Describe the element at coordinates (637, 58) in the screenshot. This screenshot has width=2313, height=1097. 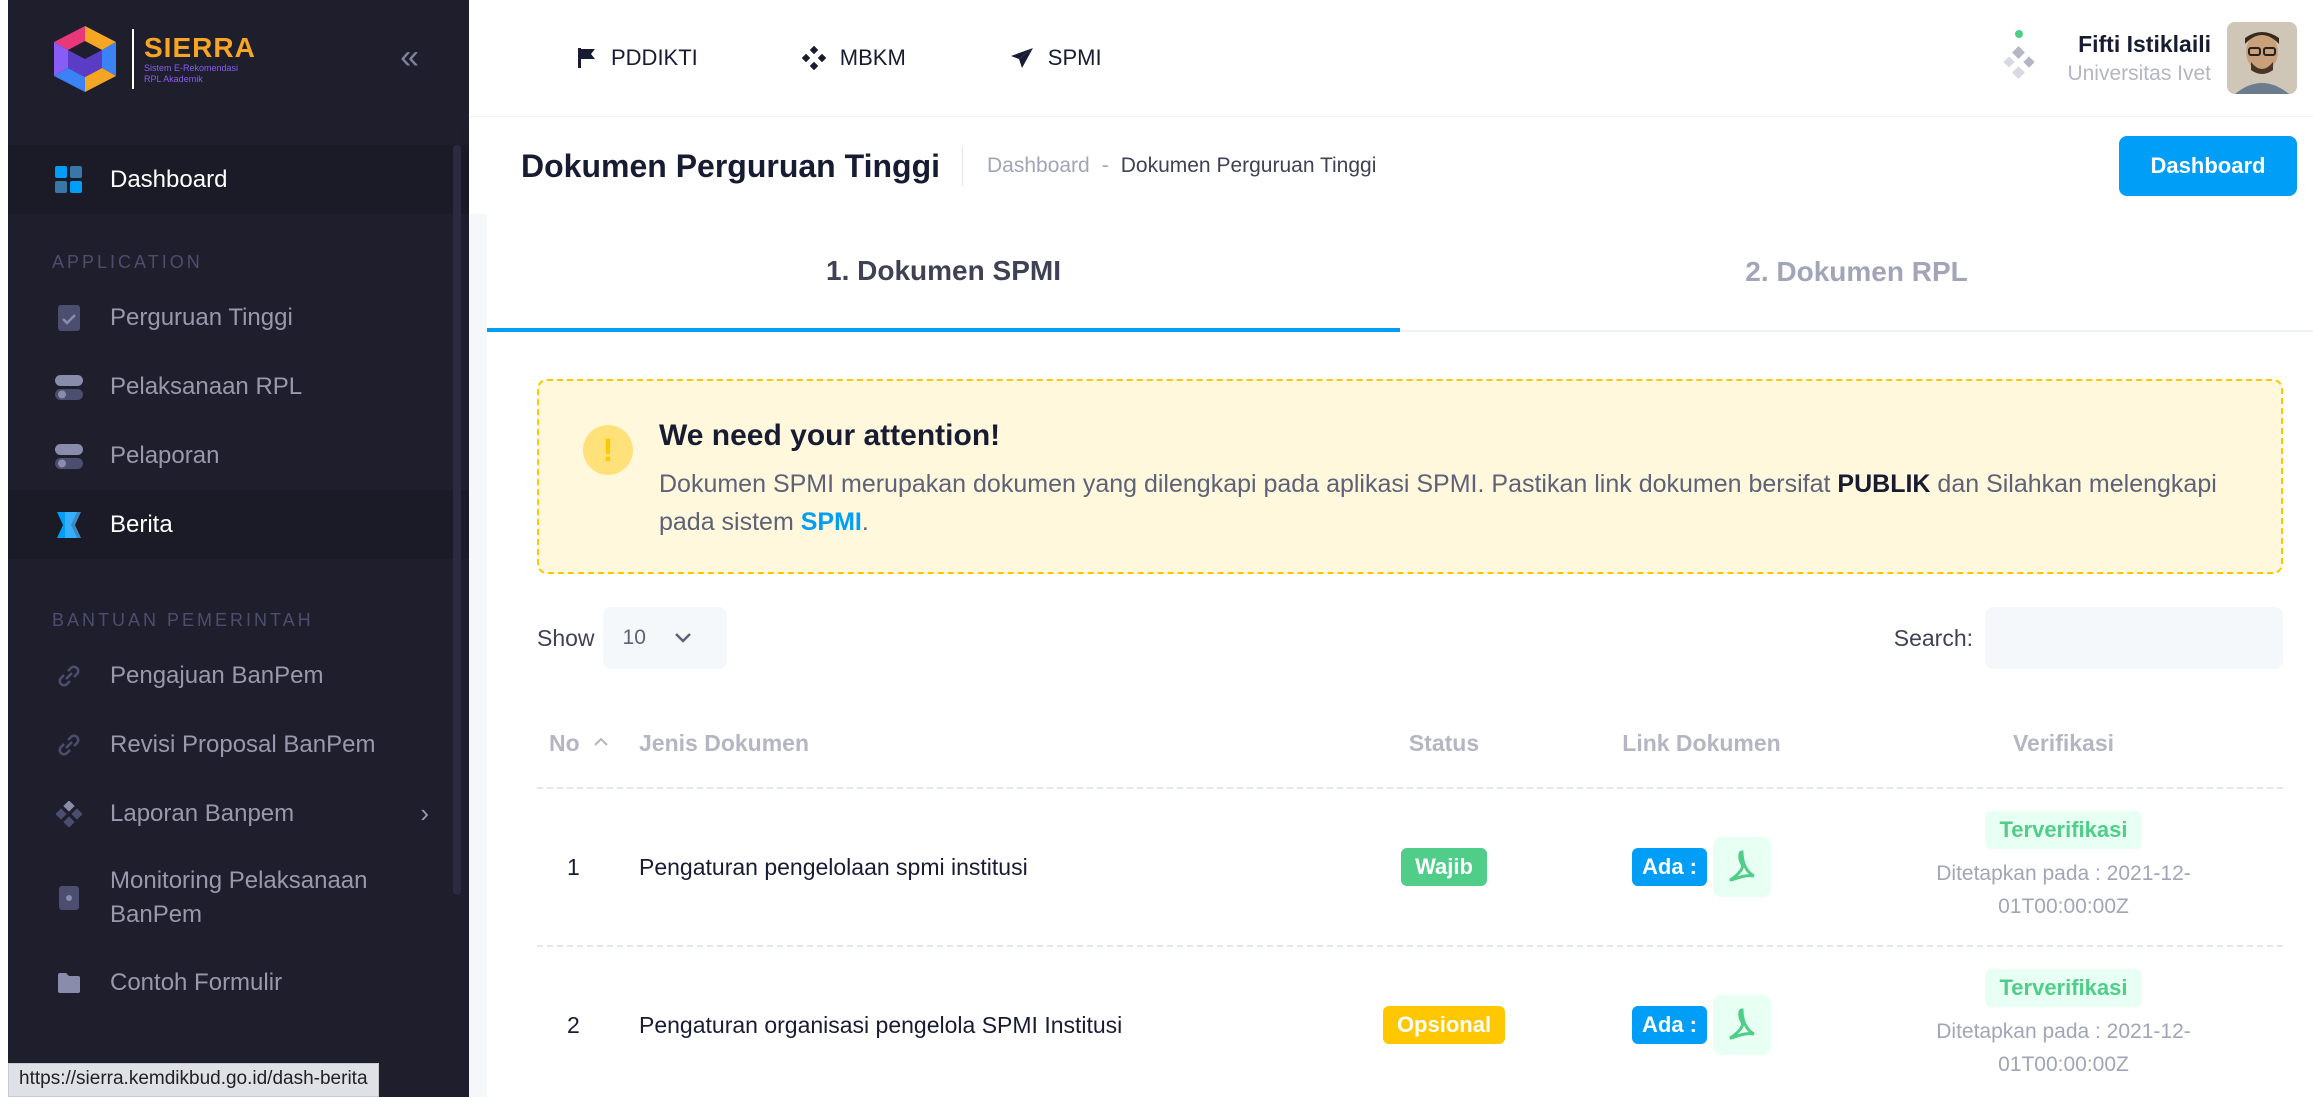
I see `topnav-pddikti: PDDIKTI` at that location.